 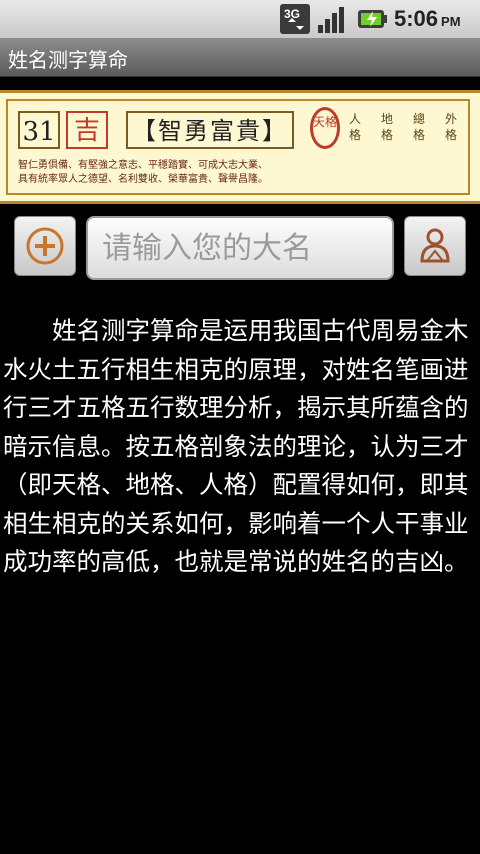 I want to click on status-bar: 3G 5:06 PM, so click(x=240, y=19).